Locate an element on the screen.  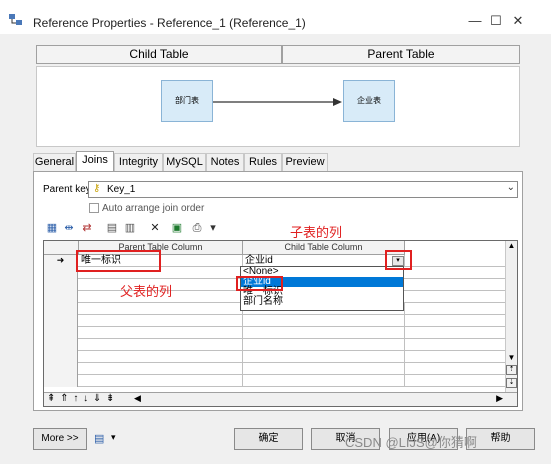
scroll-right-icon: ▶ is located at coordinates (499, 398).